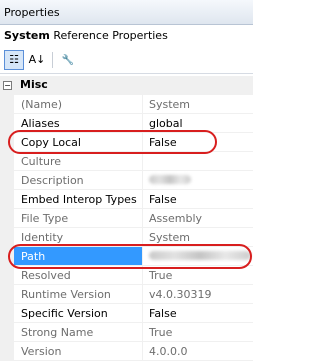 The image size is (320, 363). What do you see at coordinates (78, 142) in the screenshot?
I see `property-name: Copy Local` at bounding box center [78, 142].